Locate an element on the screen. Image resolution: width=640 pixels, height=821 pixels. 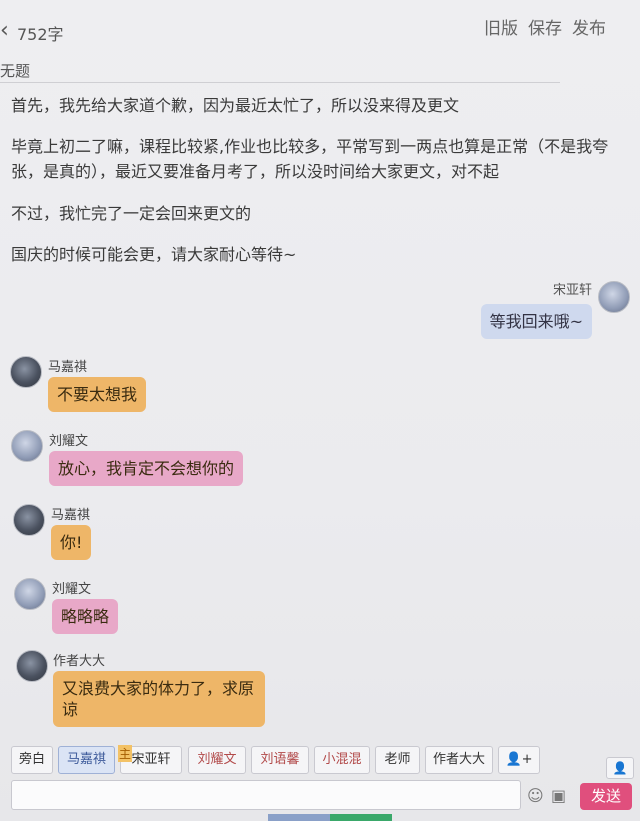
message-input is located at coordinates (266, 795).